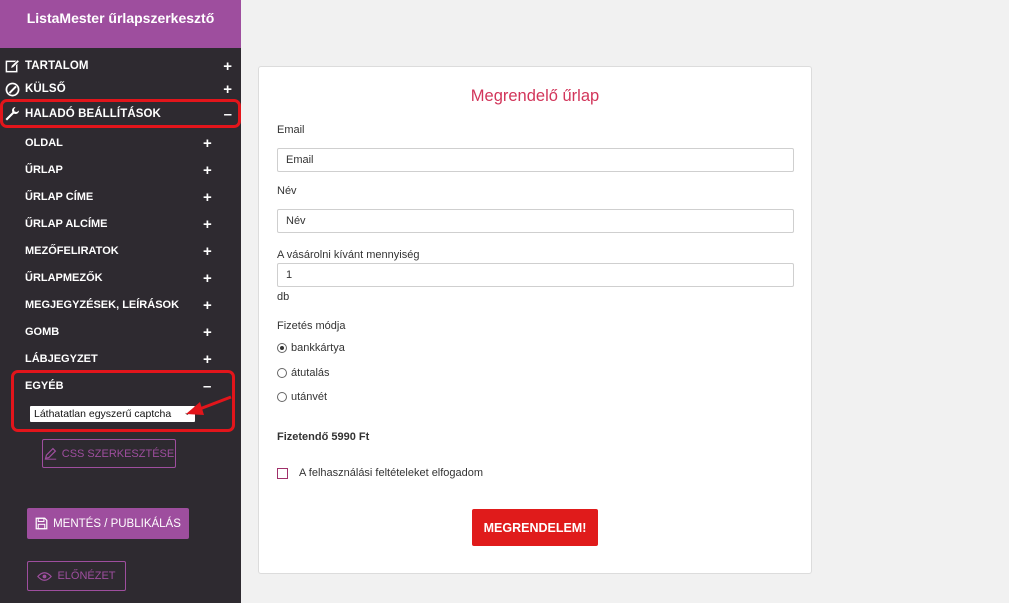  What do you see at coordinates (120, 332) in the screenshot?
I see `subitem-gomb: GOMB +` at bounding box center [120, 332].